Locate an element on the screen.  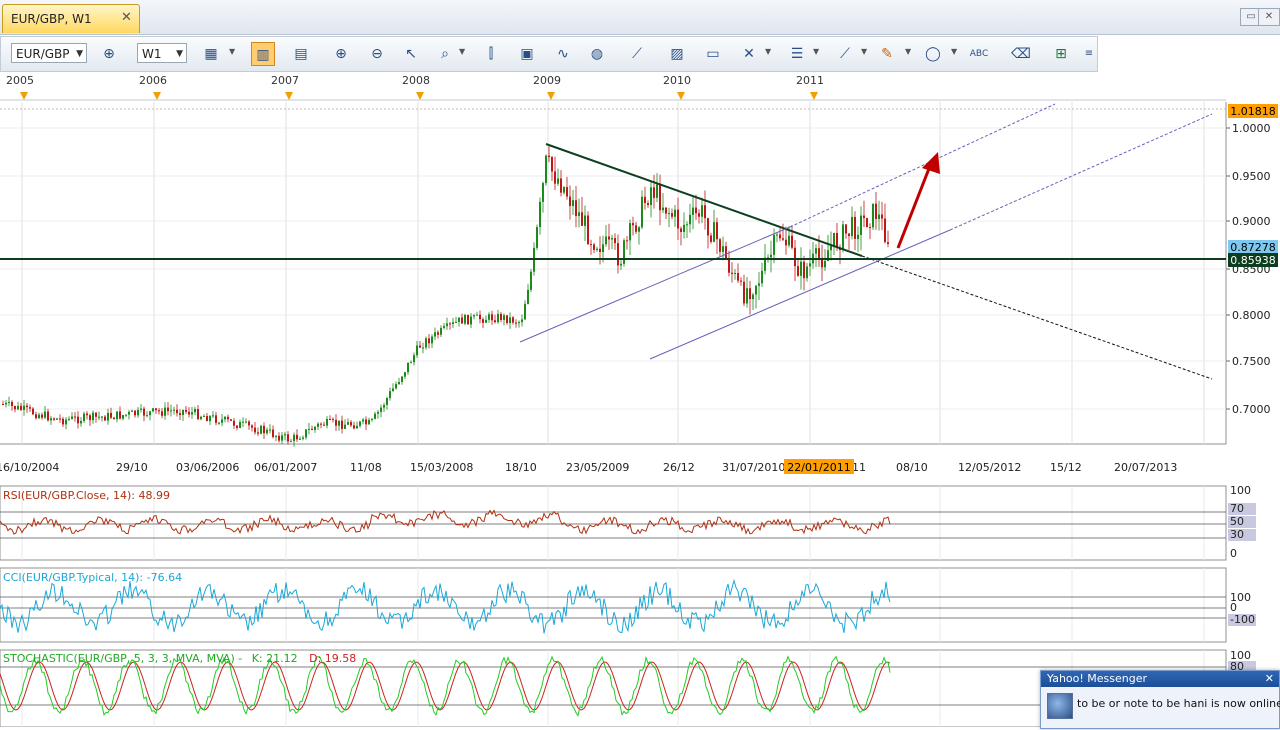
timeframe-select: W1 ▼ is located at coordinates (162, 53).